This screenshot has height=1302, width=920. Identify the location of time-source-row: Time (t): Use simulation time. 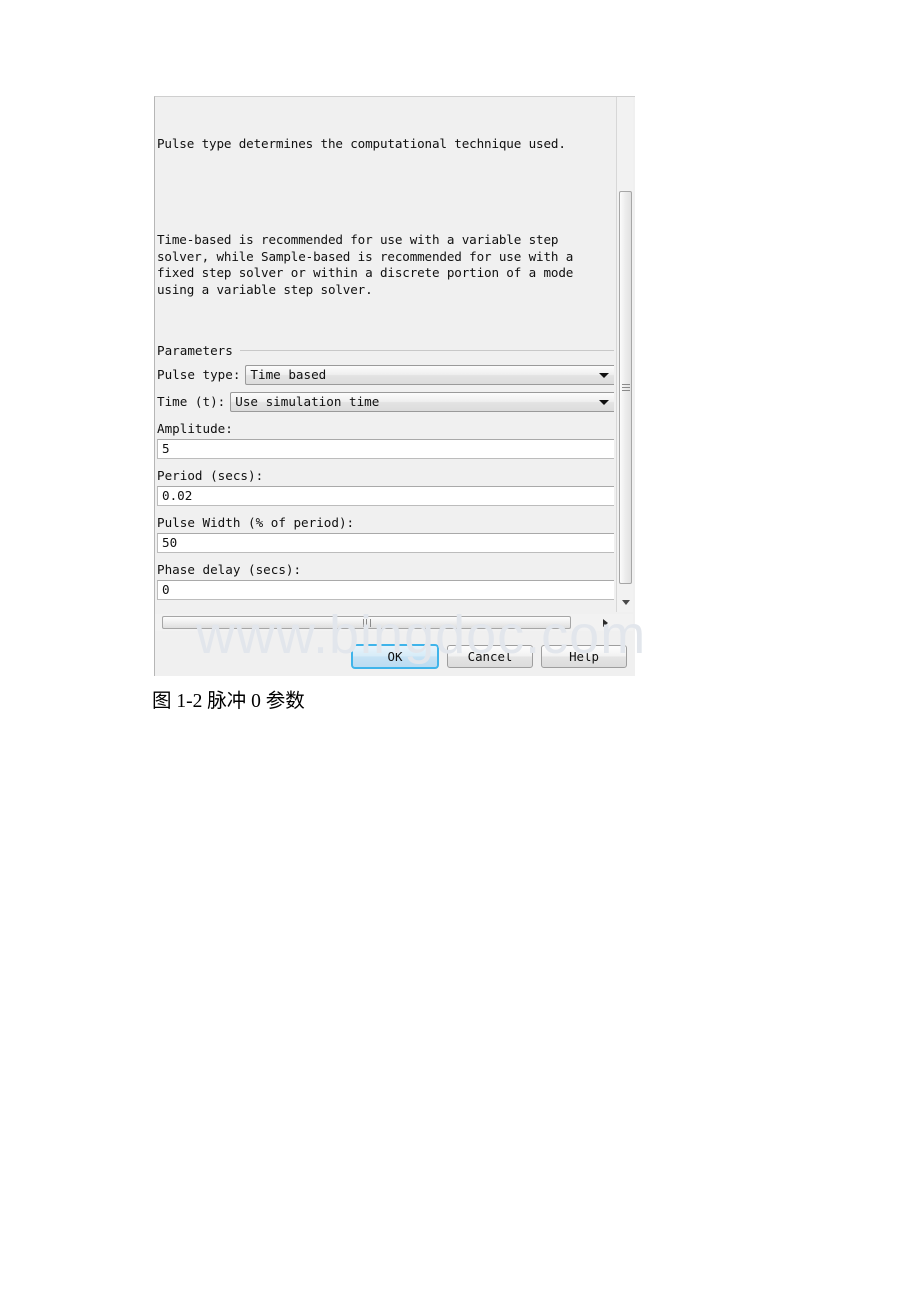
(384, 401).